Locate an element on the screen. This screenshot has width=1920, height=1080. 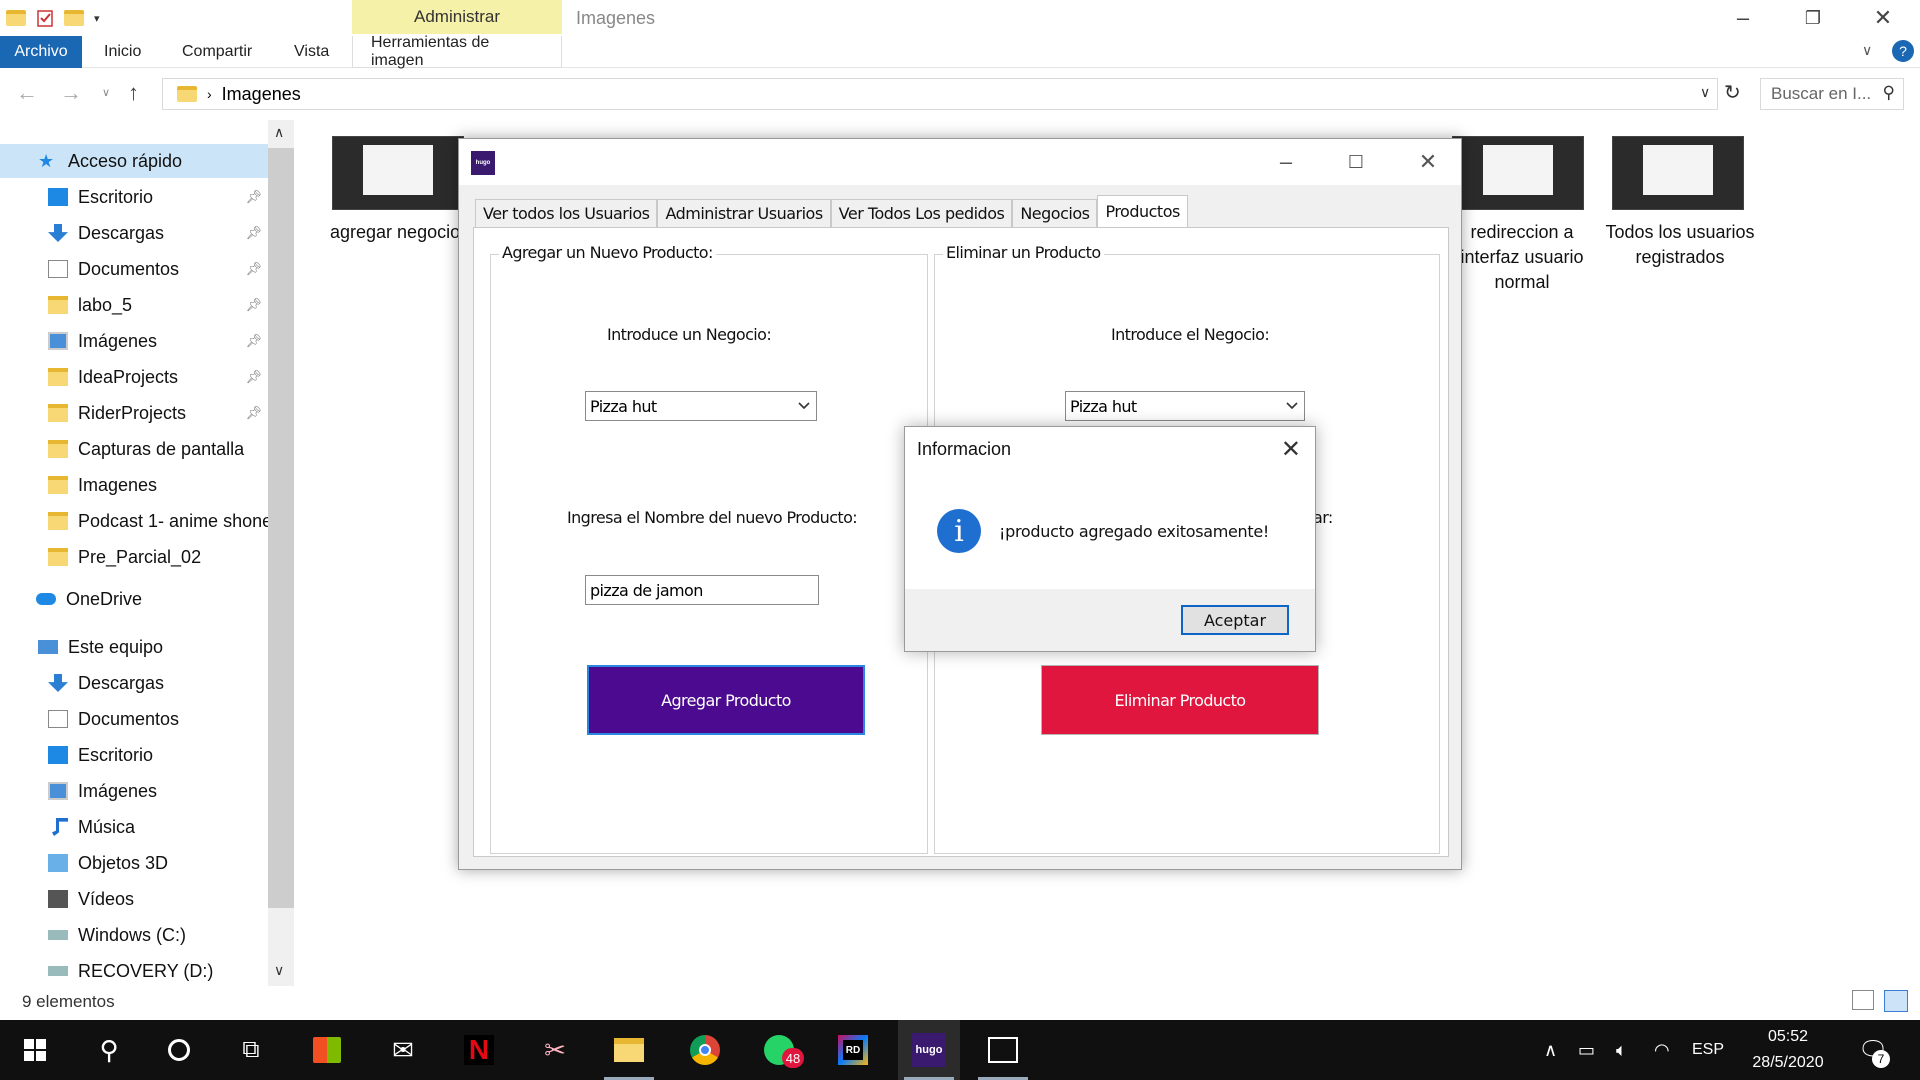
sidebar-item-documentos: Documentos is located at coordinates (134, 719).